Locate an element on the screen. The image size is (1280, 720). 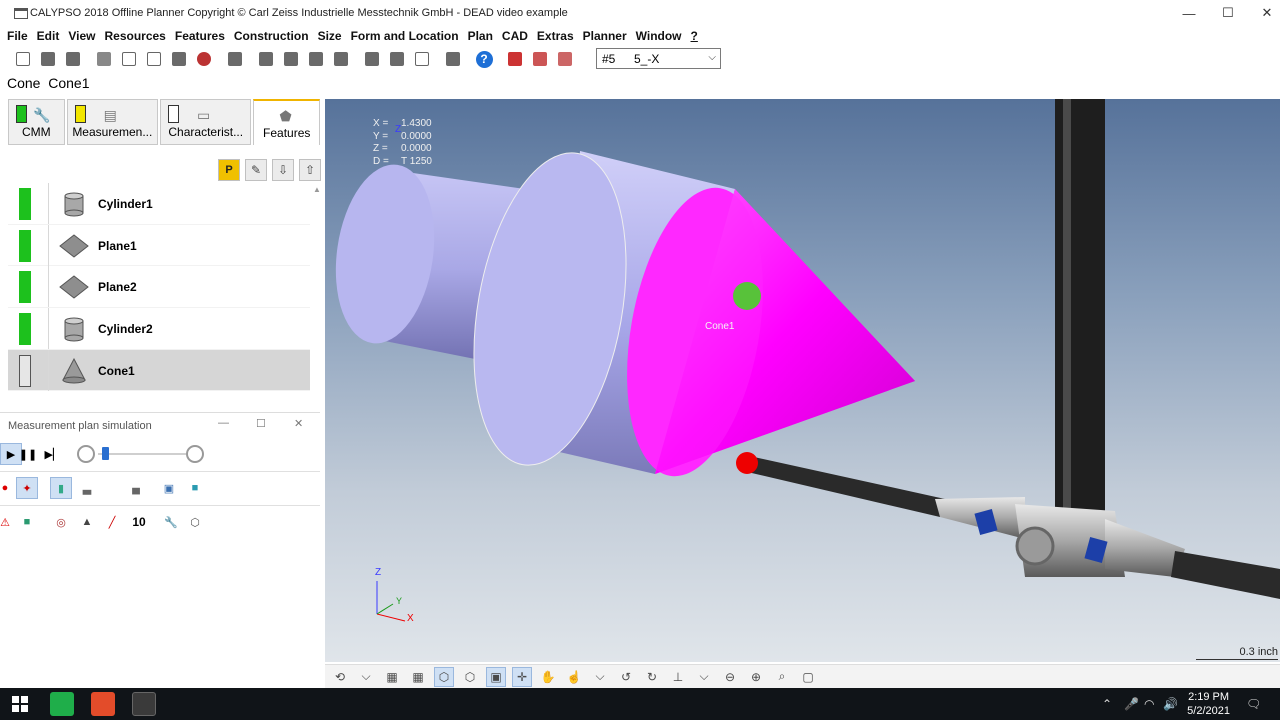
sim-tool-a: ● is located at coordinates (8, 488).